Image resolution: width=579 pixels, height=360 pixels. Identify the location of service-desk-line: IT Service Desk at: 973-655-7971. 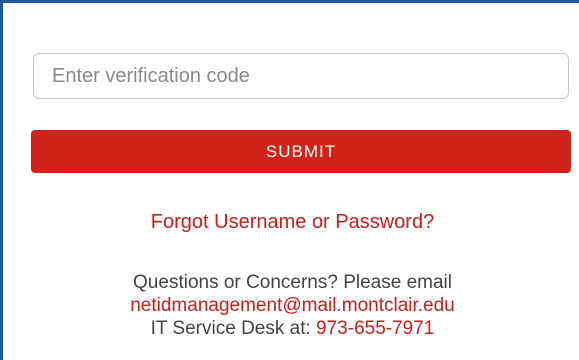
(291, 328).